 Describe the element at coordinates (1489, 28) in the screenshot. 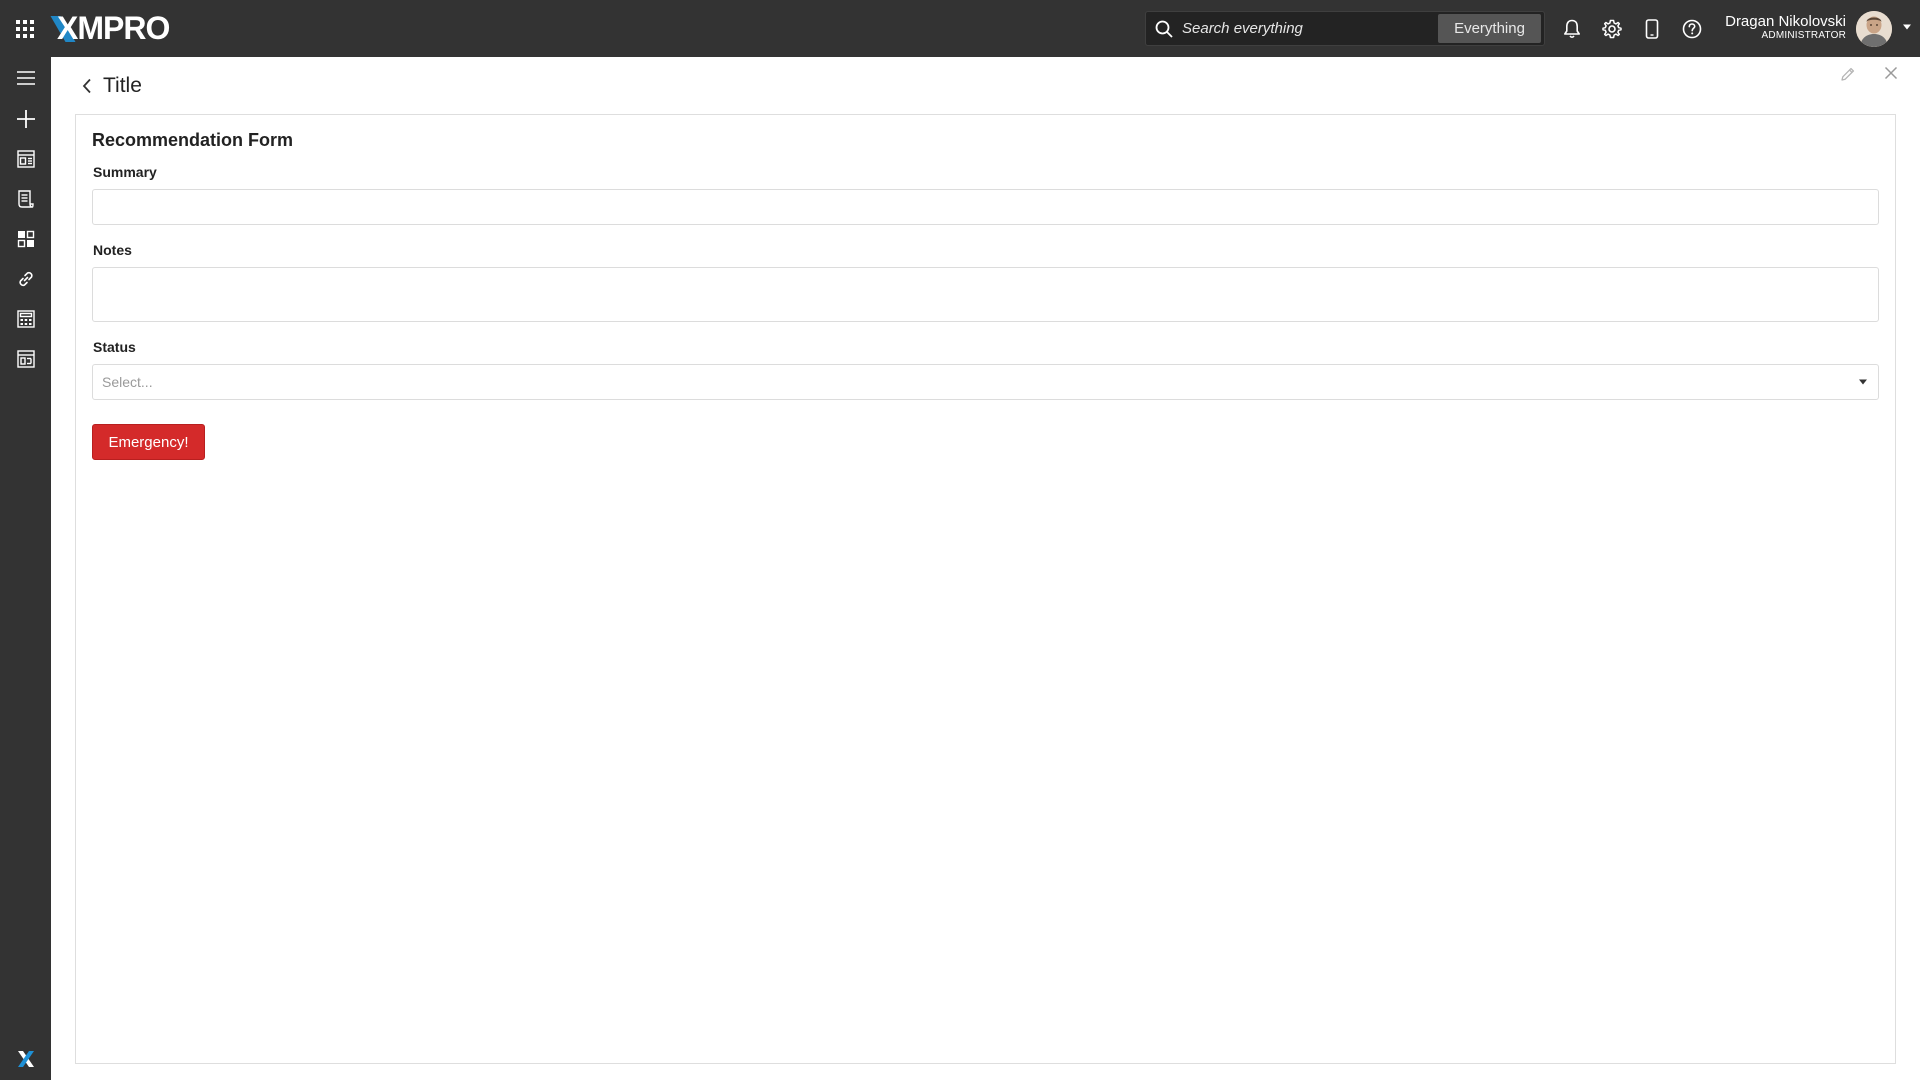

I see `search-scope-button: Everything` at that location.